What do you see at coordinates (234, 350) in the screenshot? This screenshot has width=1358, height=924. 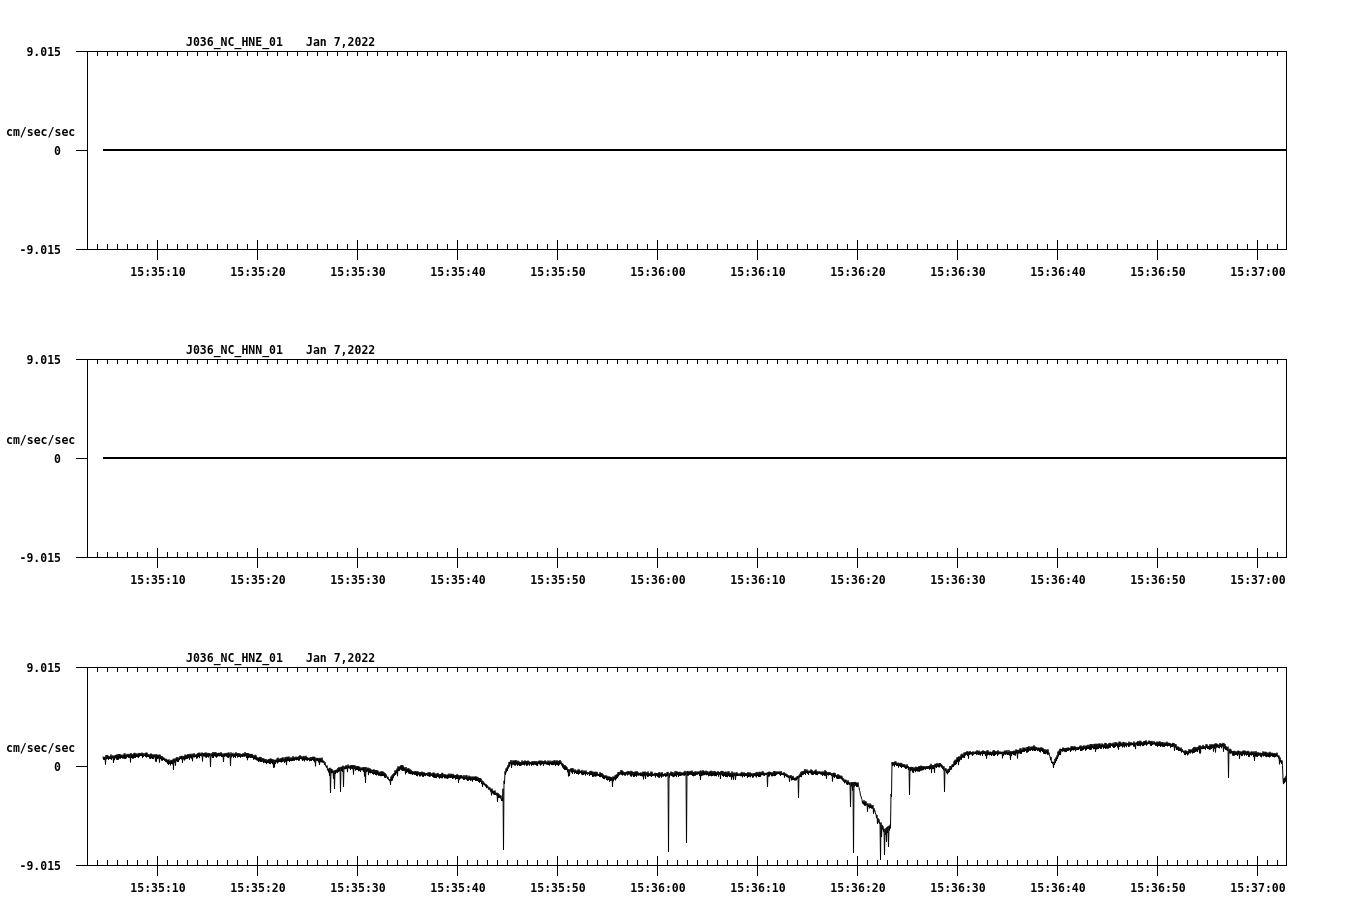 I see `channel-name: J036_NC_HNN_01` at bounding box center [234, 350].